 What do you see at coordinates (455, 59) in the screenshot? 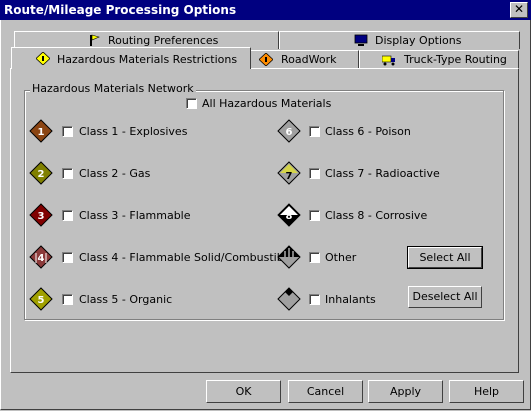
I see `tab-label: Truck-Type Routing` at bounding box center [455, 59].